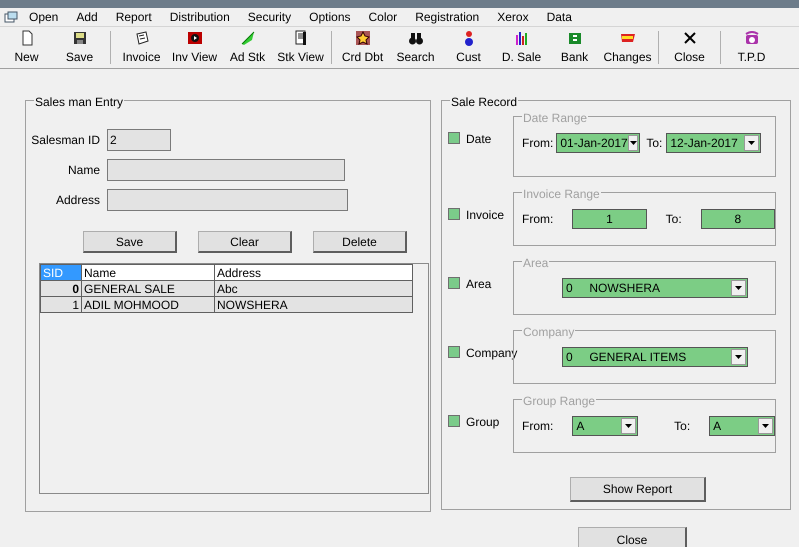 This screenshot has width=799, height=547. Describe the element at coordinates (300, 38) in the screenshot. I see `document-icon` at that location.